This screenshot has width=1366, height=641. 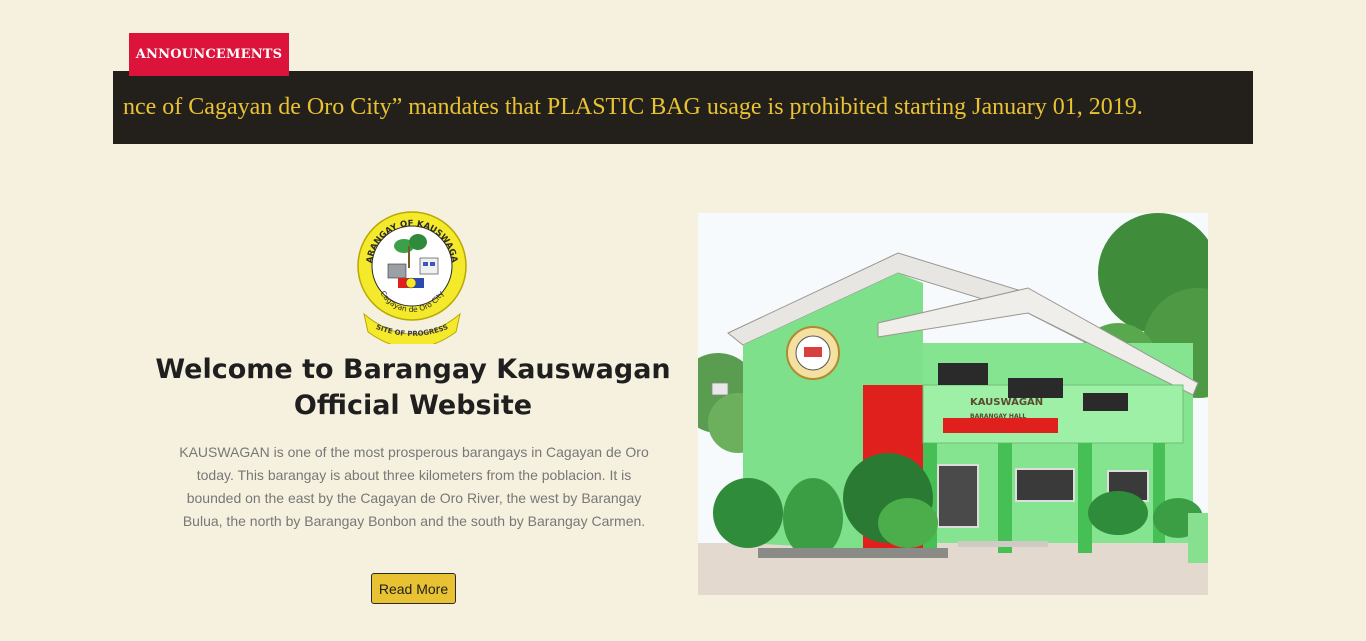 I want to click on read-more-button: Read More, so click(x=413, y=588).